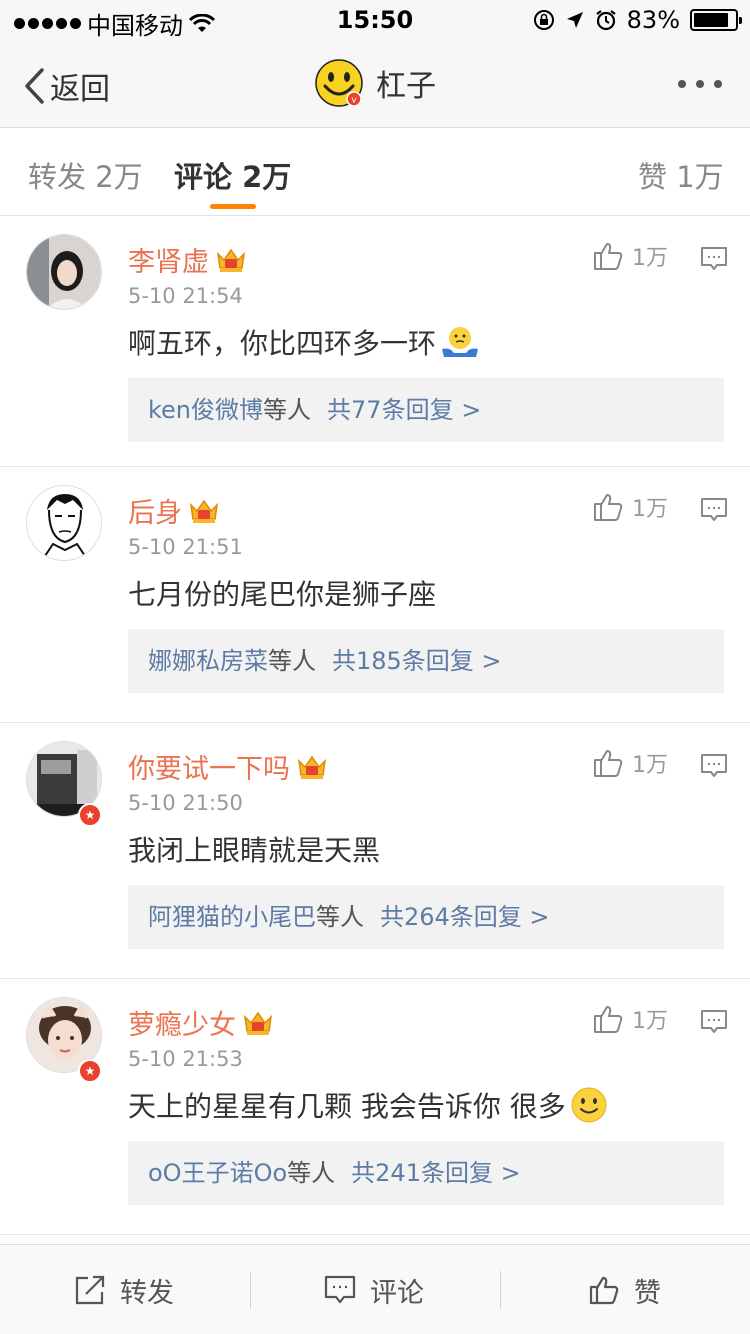 This screenshot has height=1334, width=750. Describe the element at coordinates (232, 917) in the screenshot. I see `reply-names: 阿狸猫的小尾巴` at that location.